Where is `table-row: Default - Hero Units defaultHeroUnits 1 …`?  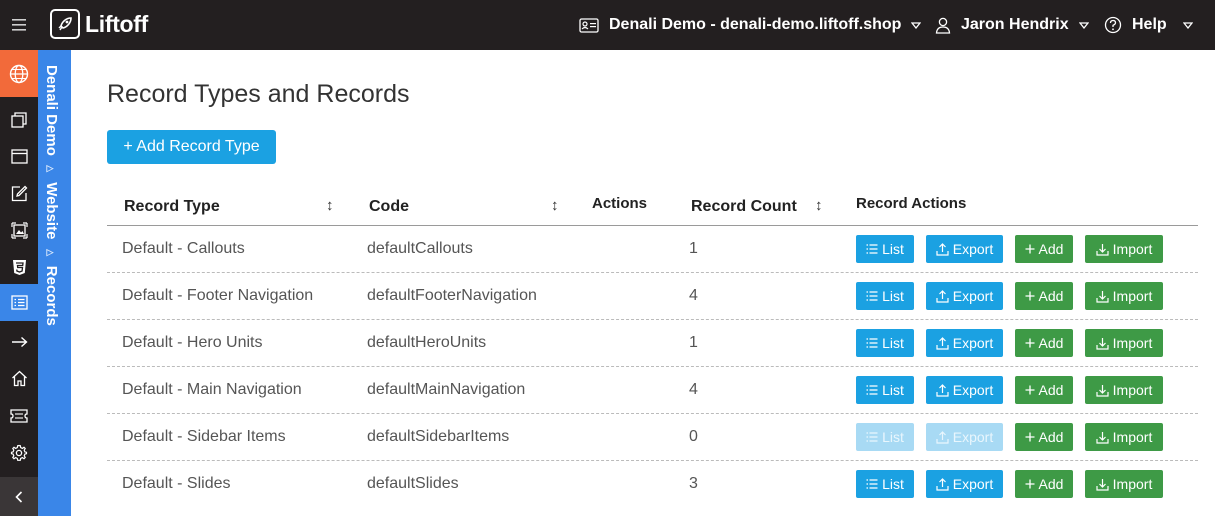
table-row: Default - Hero Units defaultHeroUnits 1 … is located at coordinates (652, 343).